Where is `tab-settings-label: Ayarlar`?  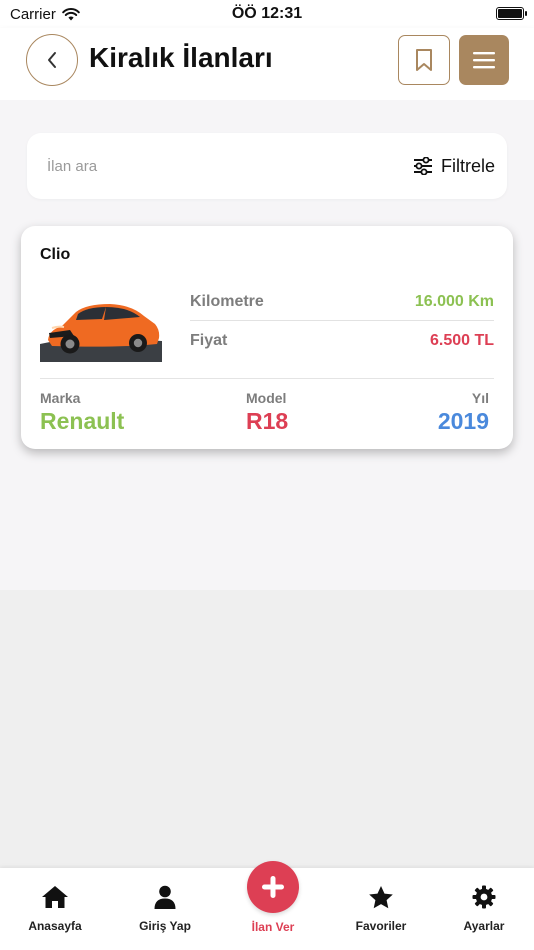
tab-settings-label: Ayarlar is located at coordinates (484, 926).